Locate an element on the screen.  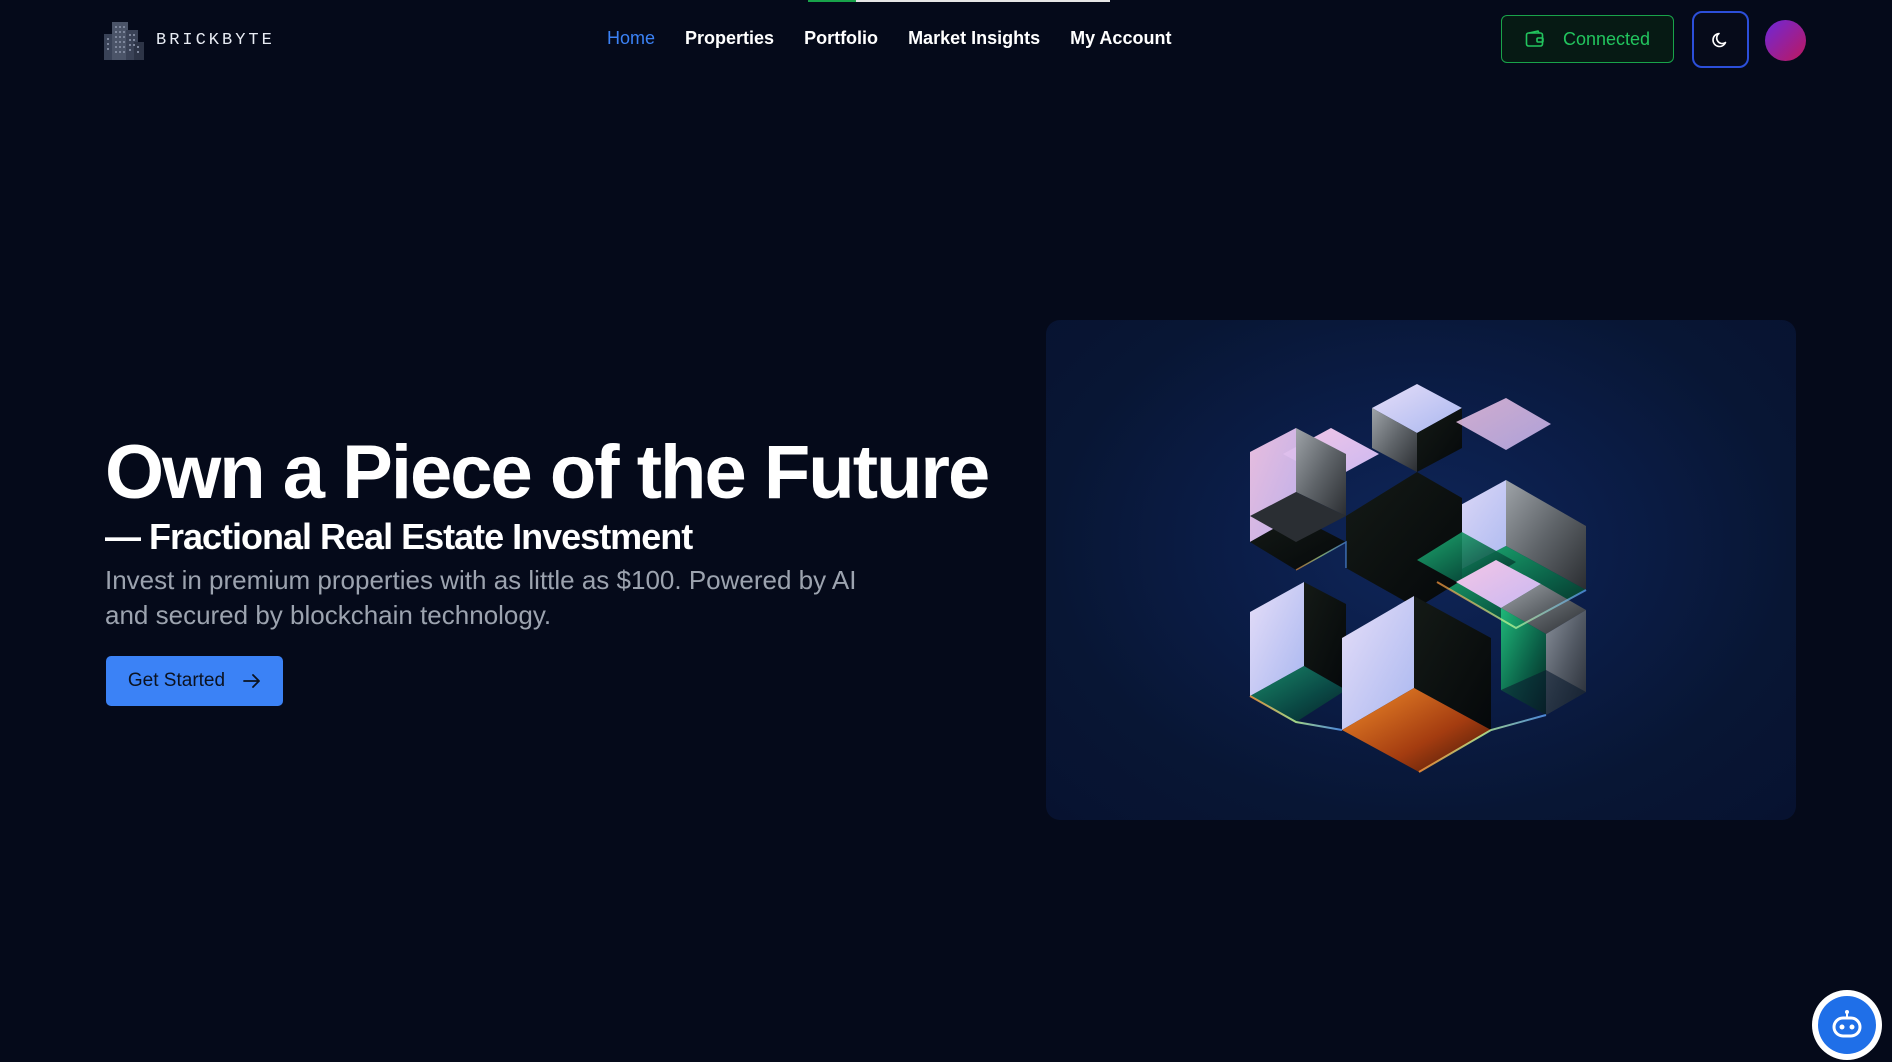
nav-item-home: Home is located at coordinates (631, 38).